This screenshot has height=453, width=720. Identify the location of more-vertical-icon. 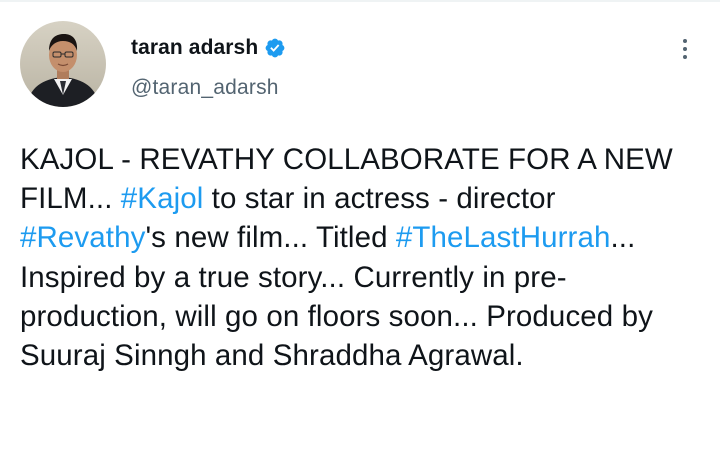
(685, 49).